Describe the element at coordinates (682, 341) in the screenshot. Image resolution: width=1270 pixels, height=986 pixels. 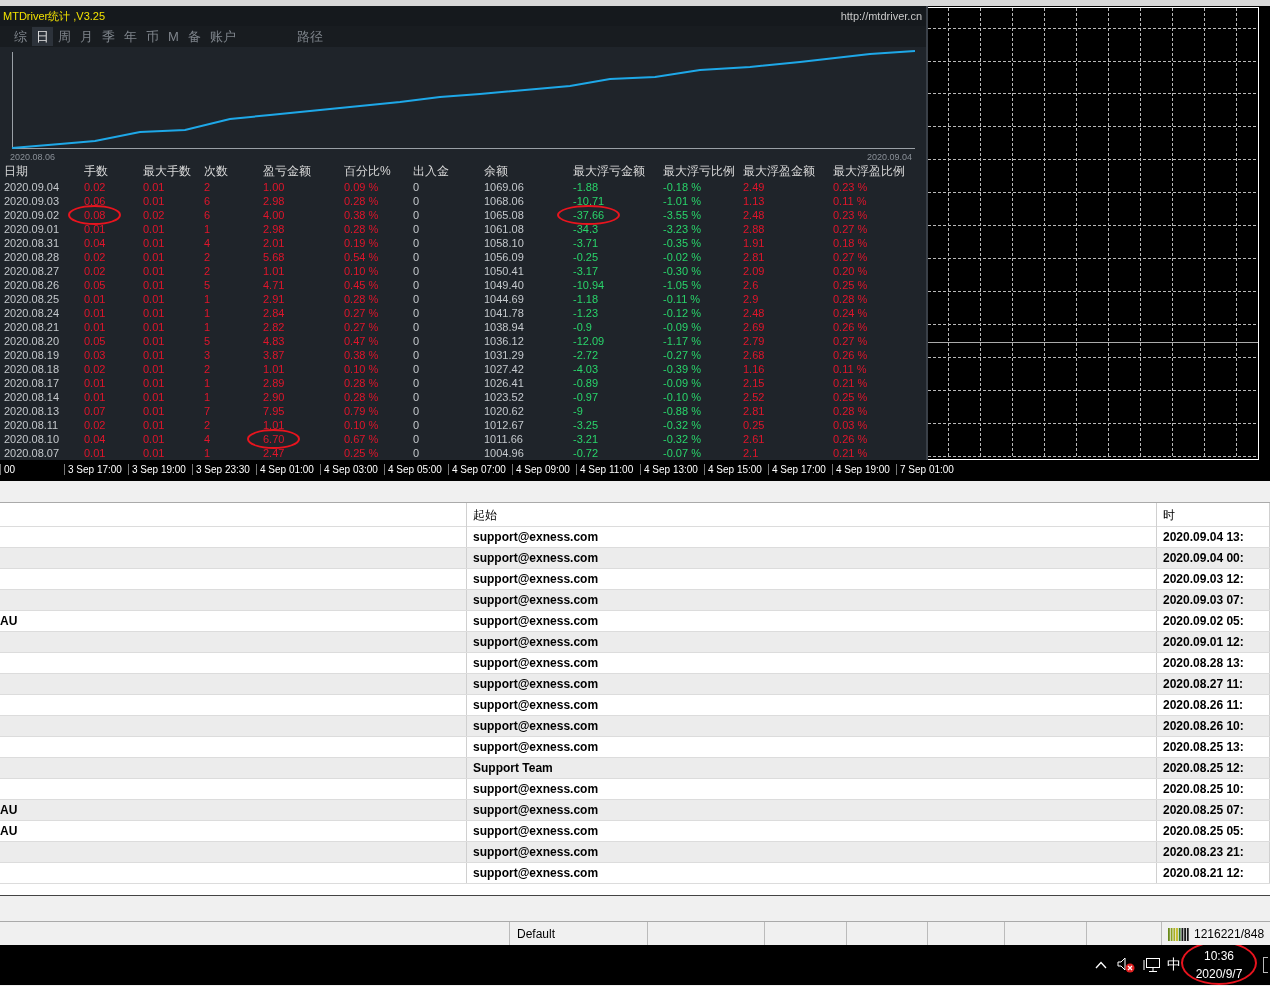
I see `table-cell-text: -1.17 %` at that location.